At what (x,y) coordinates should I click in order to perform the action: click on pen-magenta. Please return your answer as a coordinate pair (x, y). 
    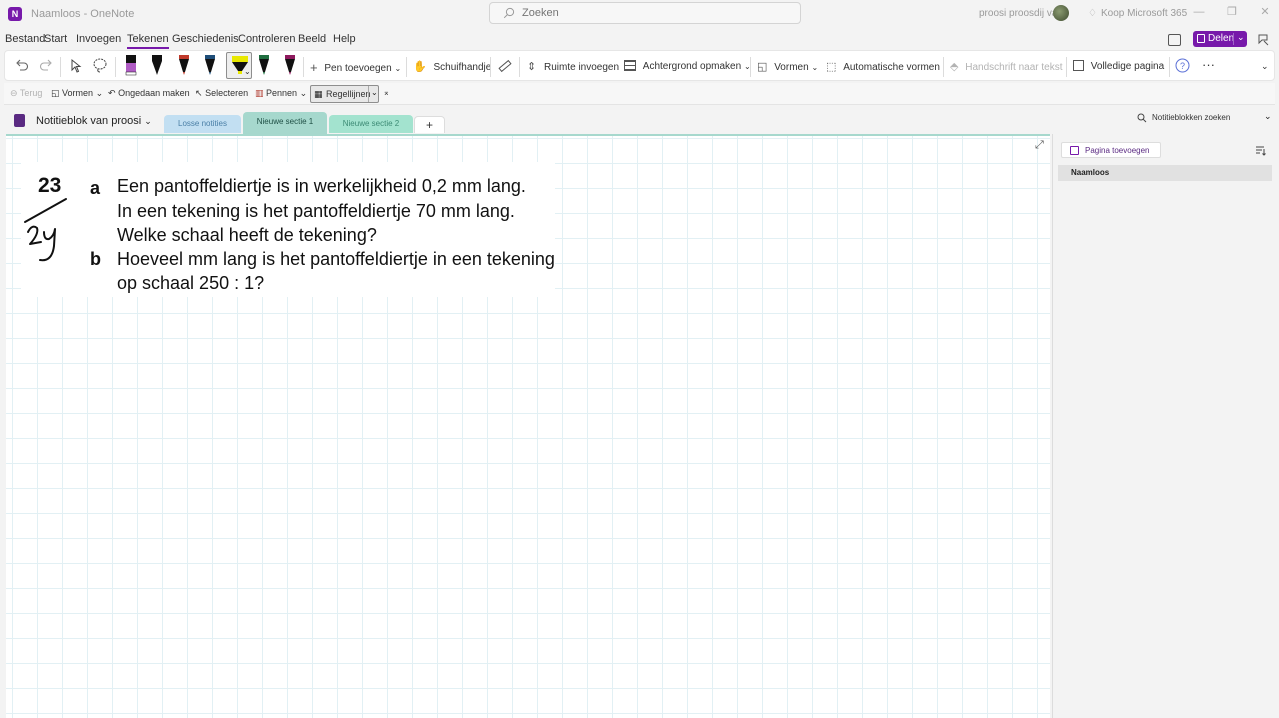
    Looking at the image, I should click on (290, 64).